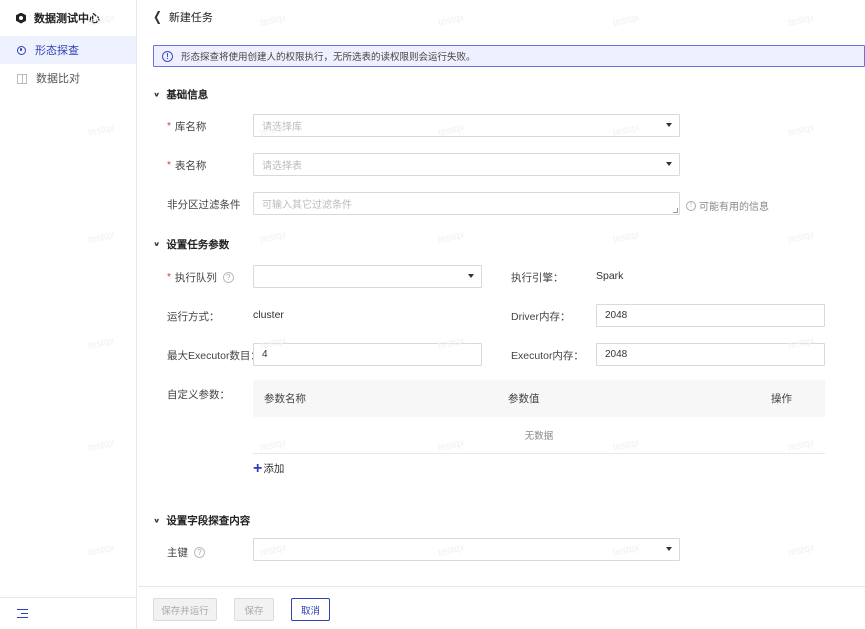 The height and width of the screenshot is (629, 865). Describe the element at coordinates (274, 469) in the screenshot. I see `add-label: 添加` at that location.